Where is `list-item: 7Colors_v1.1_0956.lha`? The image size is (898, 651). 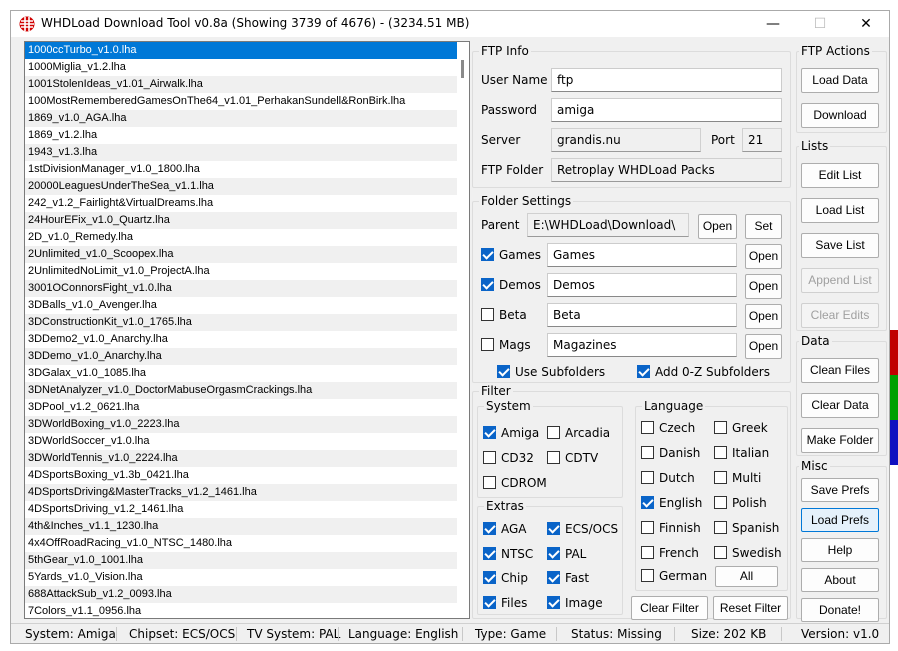
list-item: 7Colors_v1.1_0956.lha is located at coordinates (241, 610).